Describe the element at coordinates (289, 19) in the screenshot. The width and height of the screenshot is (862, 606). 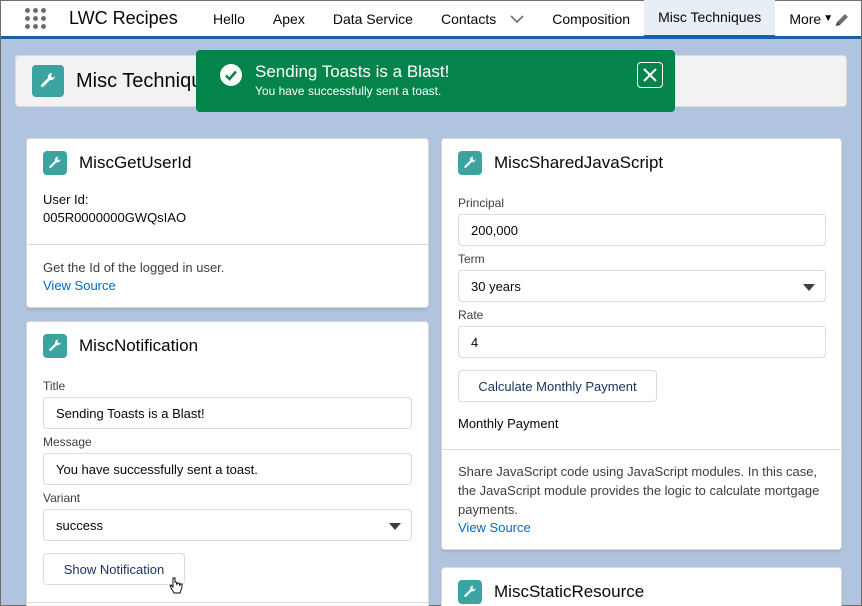
I see `tab-apex: Apex` at that location.